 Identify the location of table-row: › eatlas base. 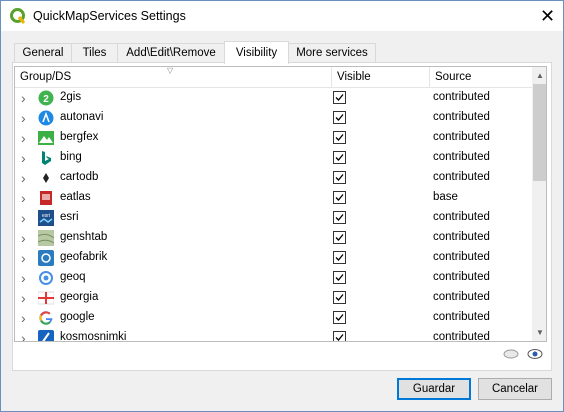
(273, 198).